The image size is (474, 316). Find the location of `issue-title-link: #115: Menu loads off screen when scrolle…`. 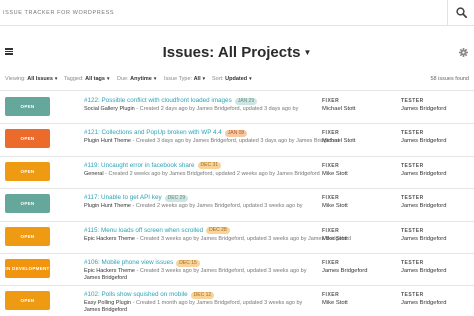

issue-title-link: #115: Menu loads off screen when scrolle… is located at coordinates (157, 231).